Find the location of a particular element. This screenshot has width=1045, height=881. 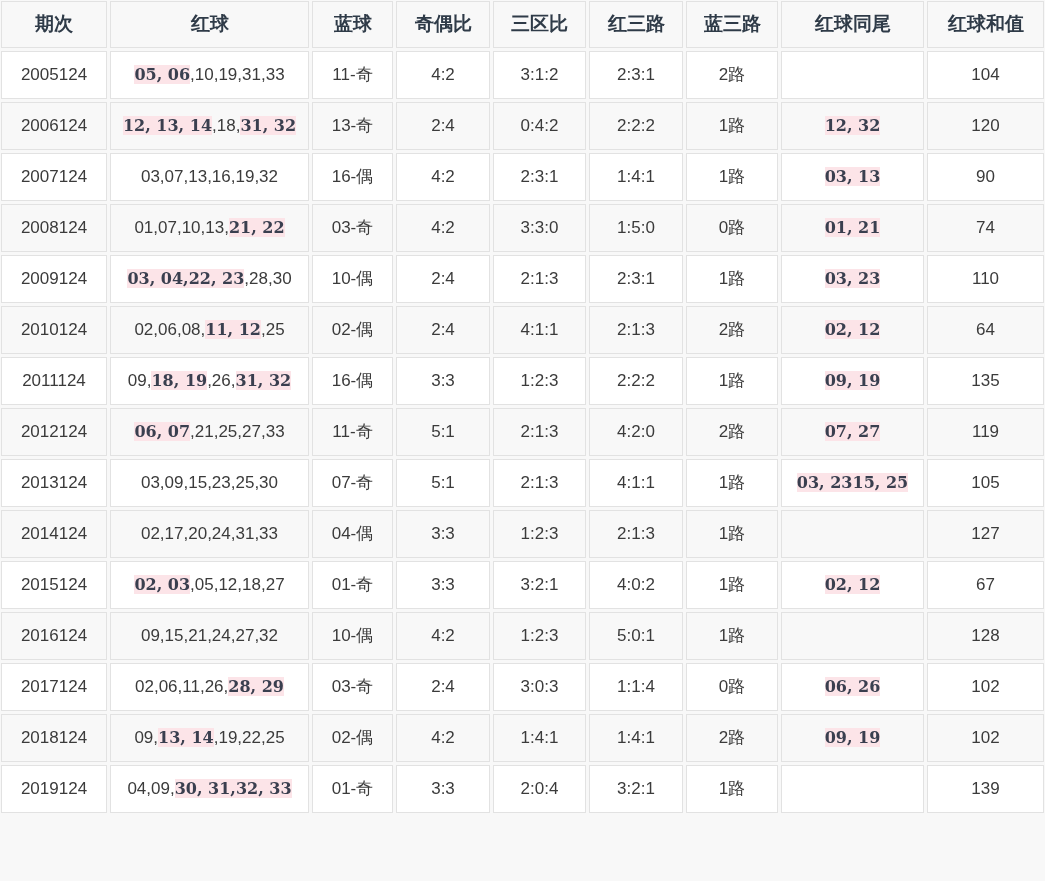

column-header: 奇偶比 is located at coordinates (443, 24).